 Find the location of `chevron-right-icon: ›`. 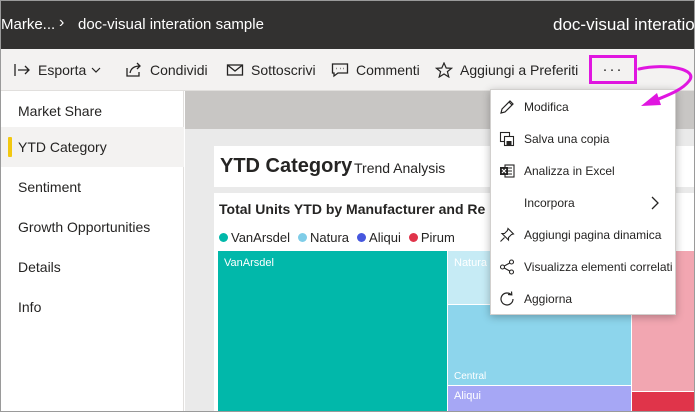

chevron-right-icon: › is located at coordinates (62, 22).